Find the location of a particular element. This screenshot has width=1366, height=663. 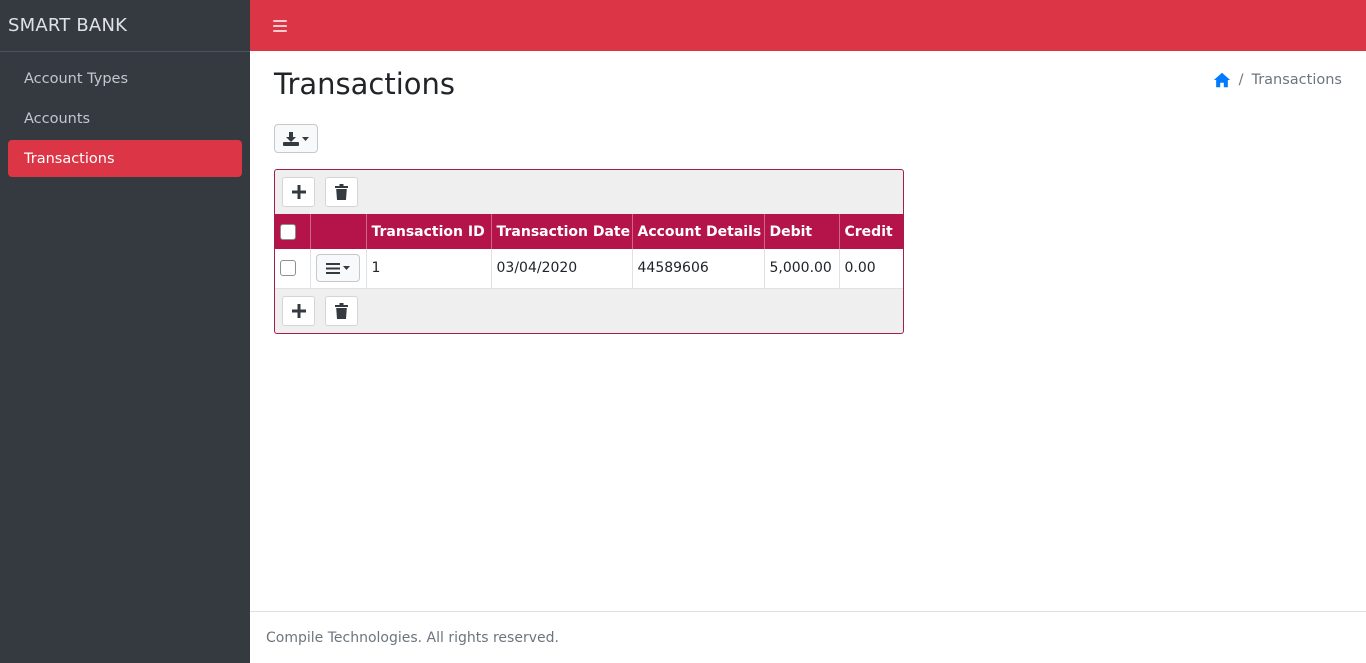

column-header-transaction-id: Transaction ID is located at coordinates (429, 231).